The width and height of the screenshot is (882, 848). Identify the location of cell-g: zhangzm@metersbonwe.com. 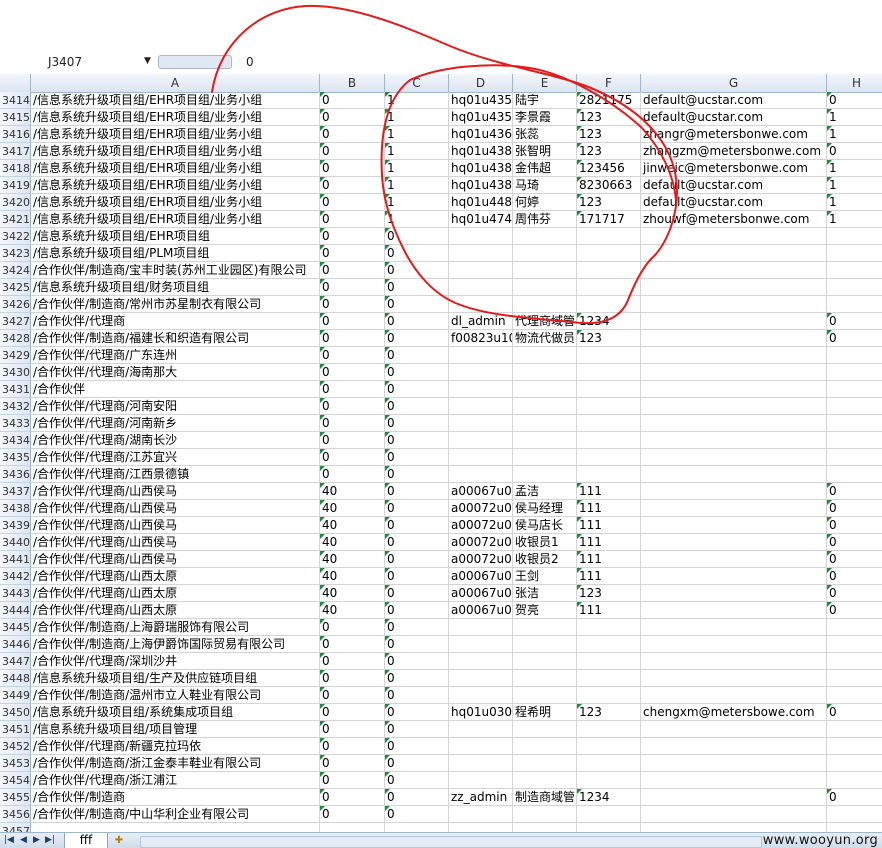
(734, 151).